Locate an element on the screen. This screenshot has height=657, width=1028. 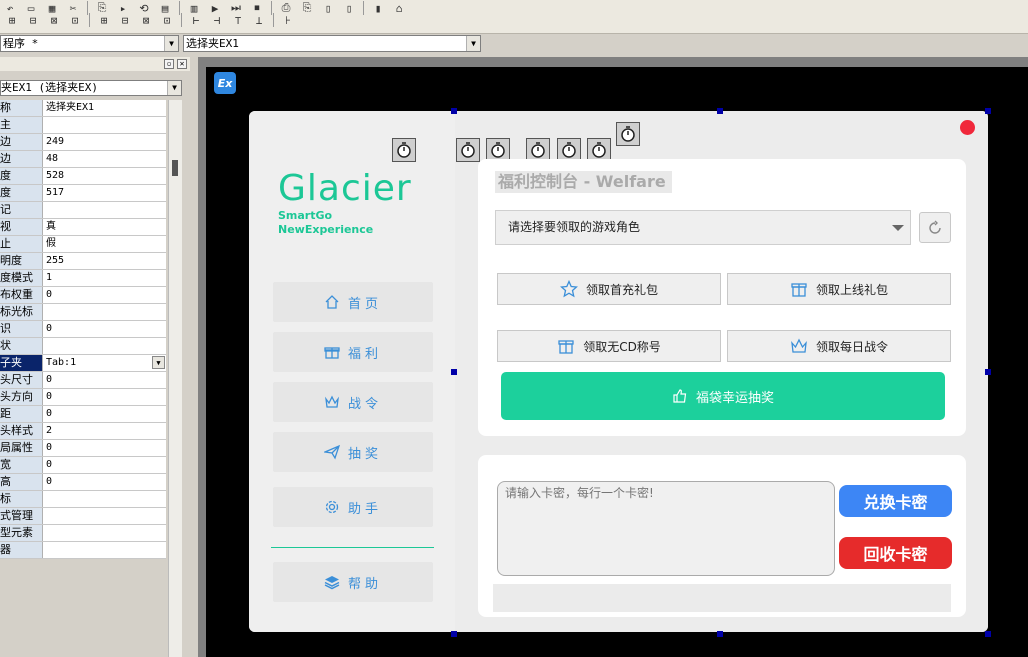
property-row: 子夹 Tab:1 ▼ is located at coordinates (83, 363).